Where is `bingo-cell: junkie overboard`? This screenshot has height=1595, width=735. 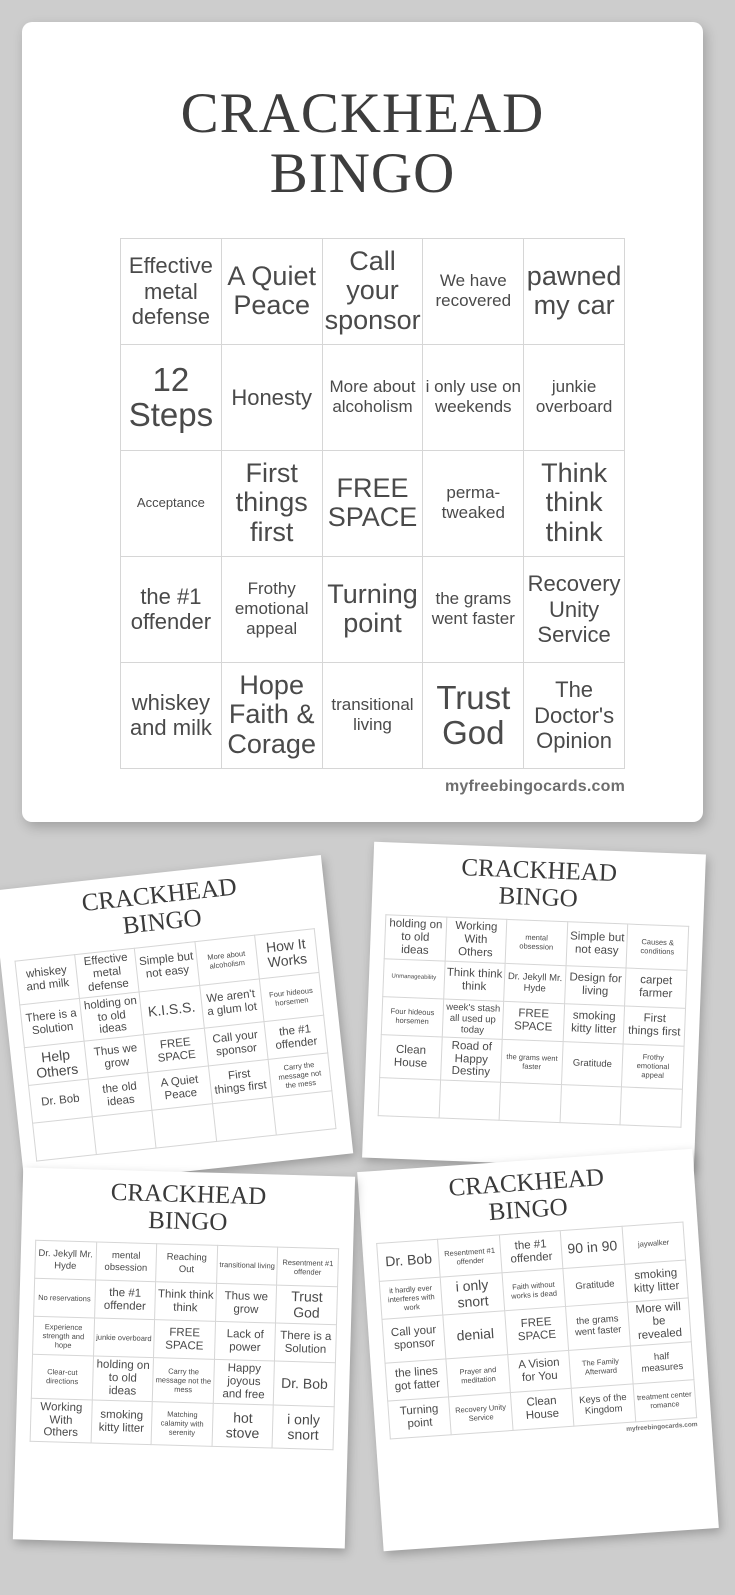 bingo-cell: junkie overboard is located at coordinates (574, 397).